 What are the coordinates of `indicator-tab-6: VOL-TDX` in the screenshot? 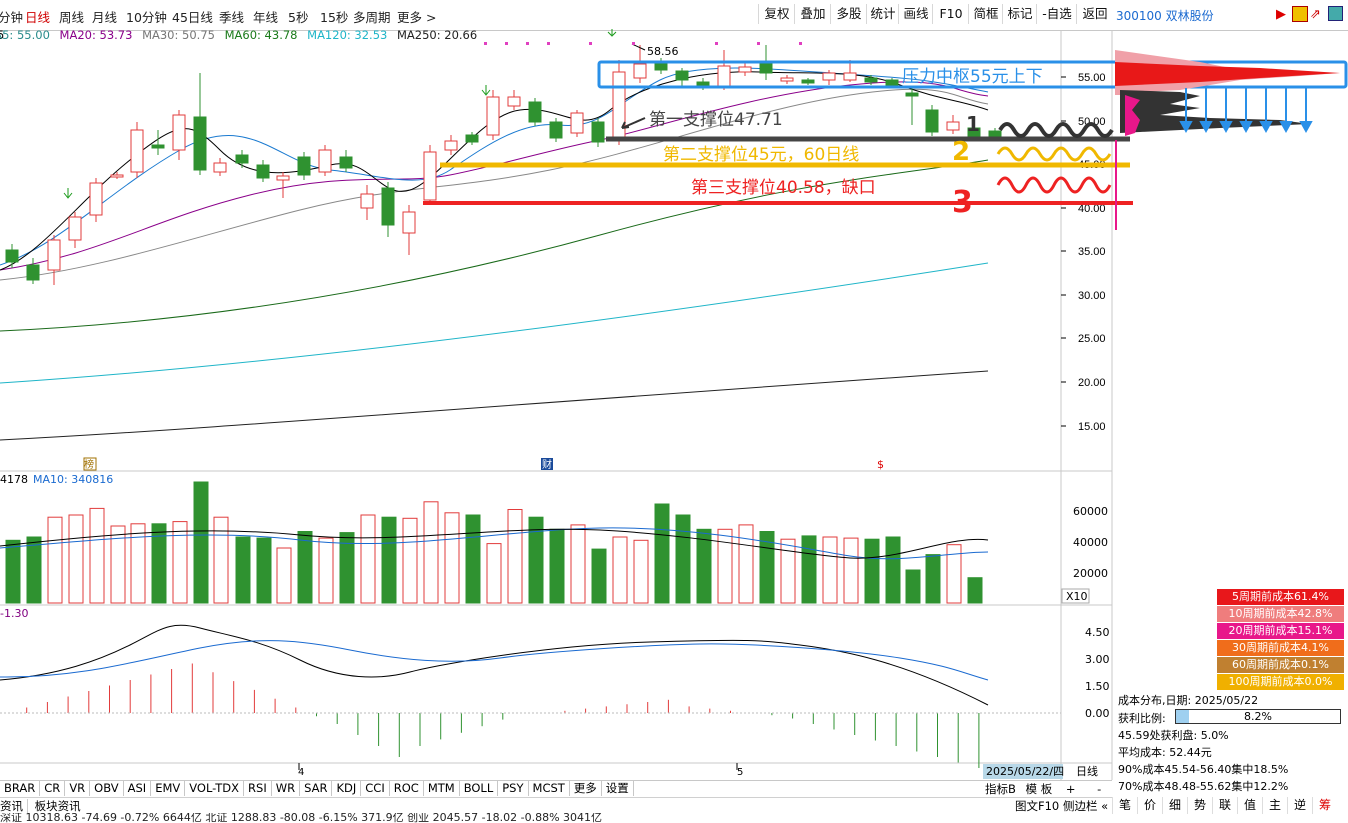 It's located at (215, 788).